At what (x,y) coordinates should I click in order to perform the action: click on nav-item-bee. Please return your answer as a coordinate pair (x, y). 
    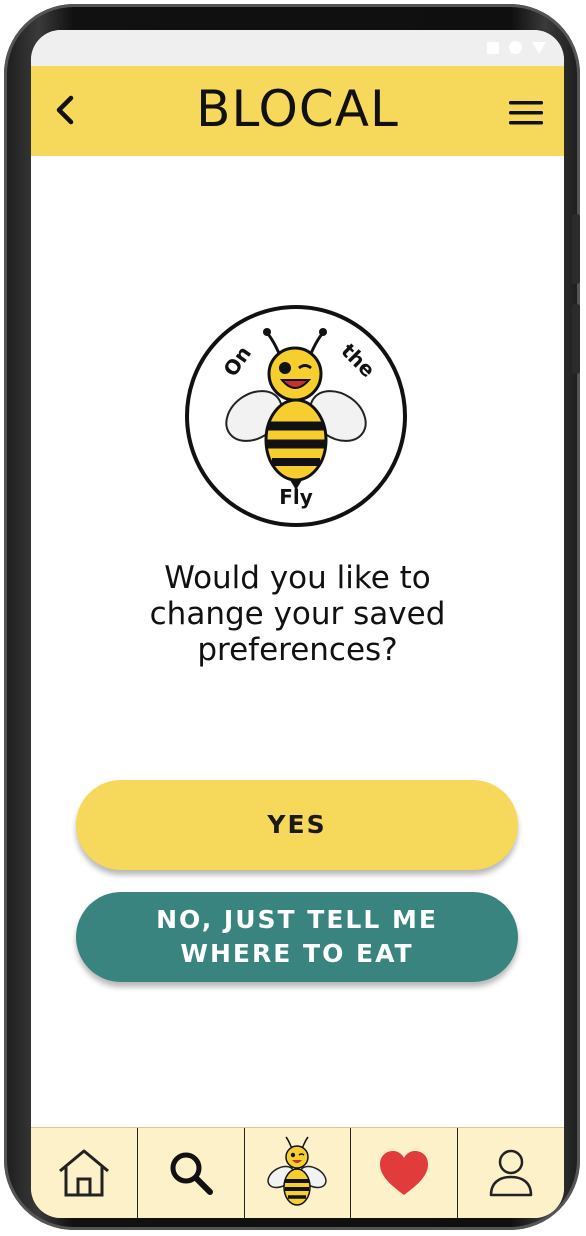
    Looking at the image, I should click on (297, 1173).